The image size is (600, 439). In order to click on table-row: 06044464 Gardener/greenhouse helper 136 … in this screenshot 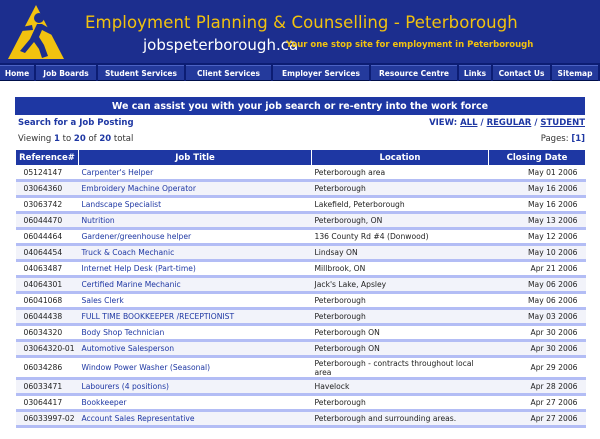, I will do `click(300, 237)`.